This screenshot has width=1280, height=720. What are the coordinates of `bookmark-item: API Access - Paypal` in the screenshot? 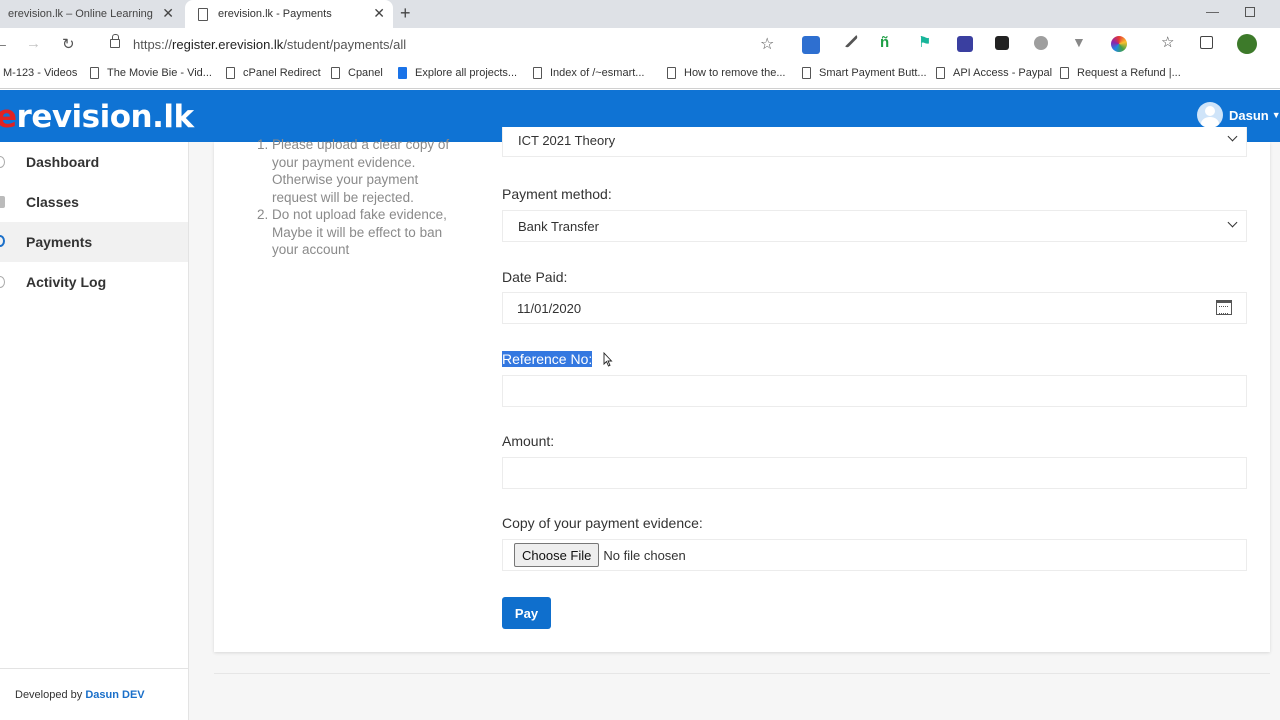 It's located at (994, 73).